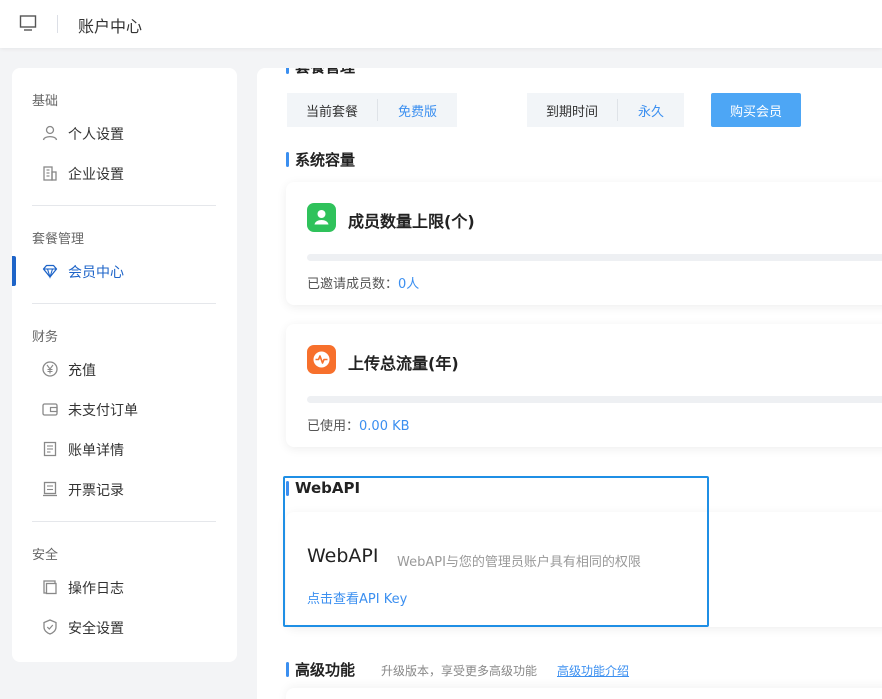  I want to click on members-capacity-card: 成员数量上限(个) 已邀请成员数：0人, so click(584, 243).